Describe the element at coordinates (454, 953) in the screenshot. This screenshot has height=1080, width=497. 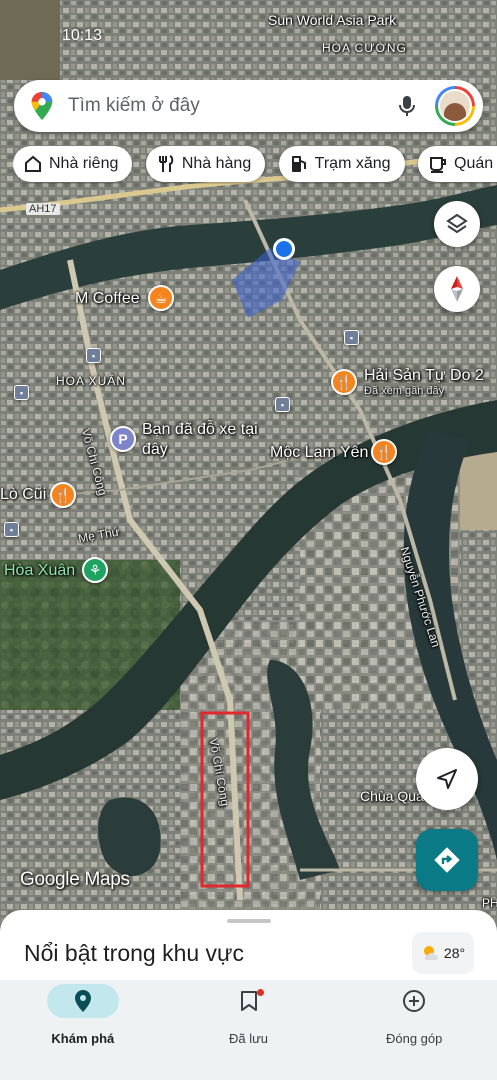
I see `weather-temperature: 28°` at that location.